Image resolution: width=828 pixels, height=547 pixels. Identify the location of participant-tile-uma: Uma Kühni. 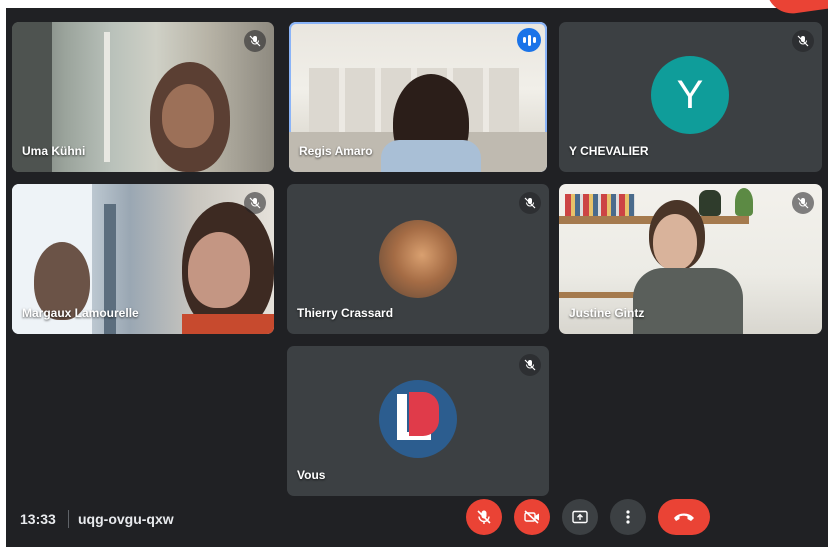
(143, 97).